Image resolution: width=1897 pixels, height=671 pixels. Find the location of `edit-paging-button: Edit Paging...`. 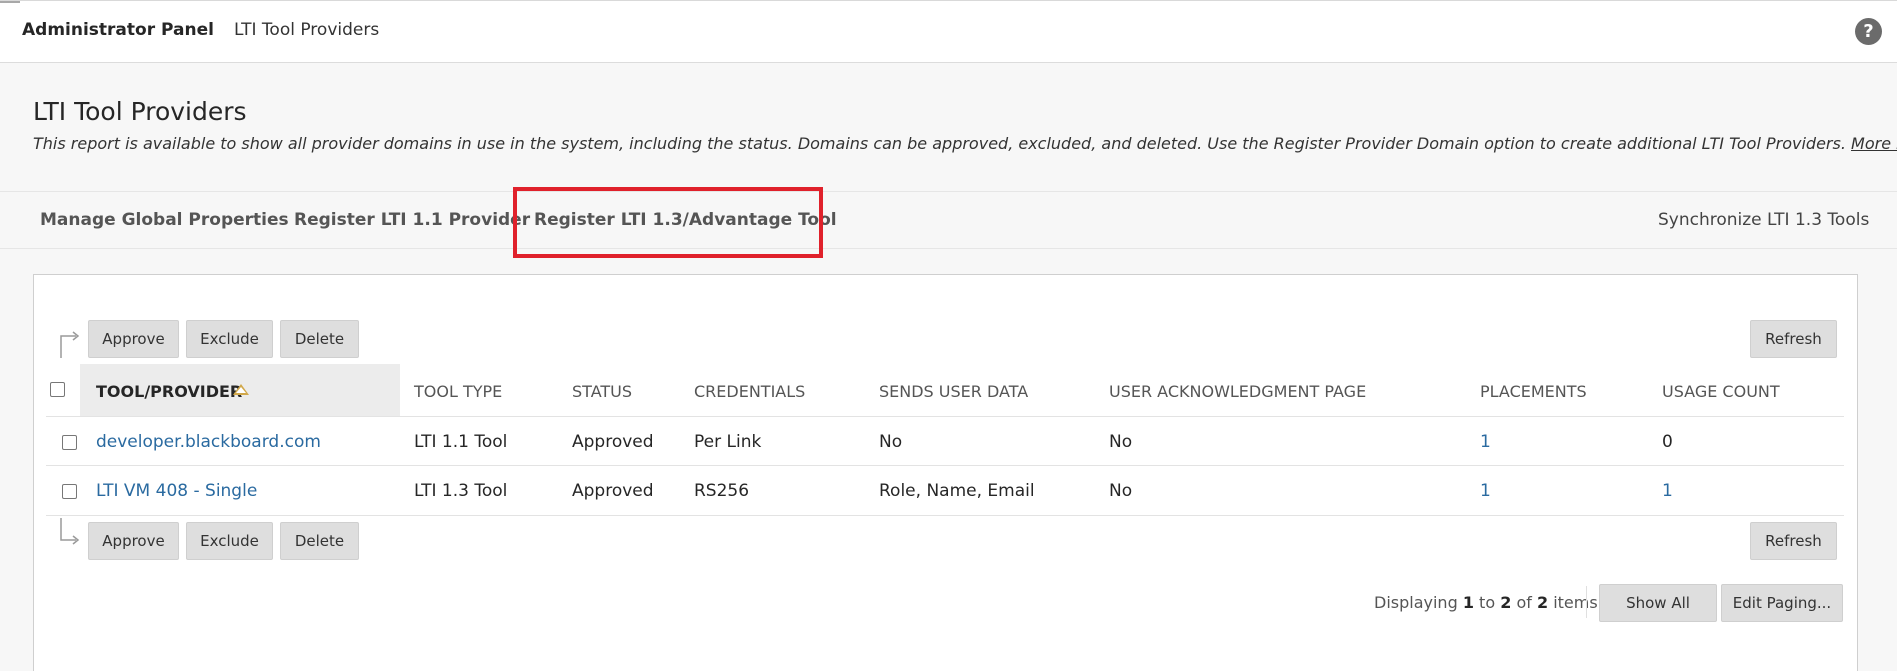

edit-paging-button: Edit Paging... is located at coordinates (1782, 603).